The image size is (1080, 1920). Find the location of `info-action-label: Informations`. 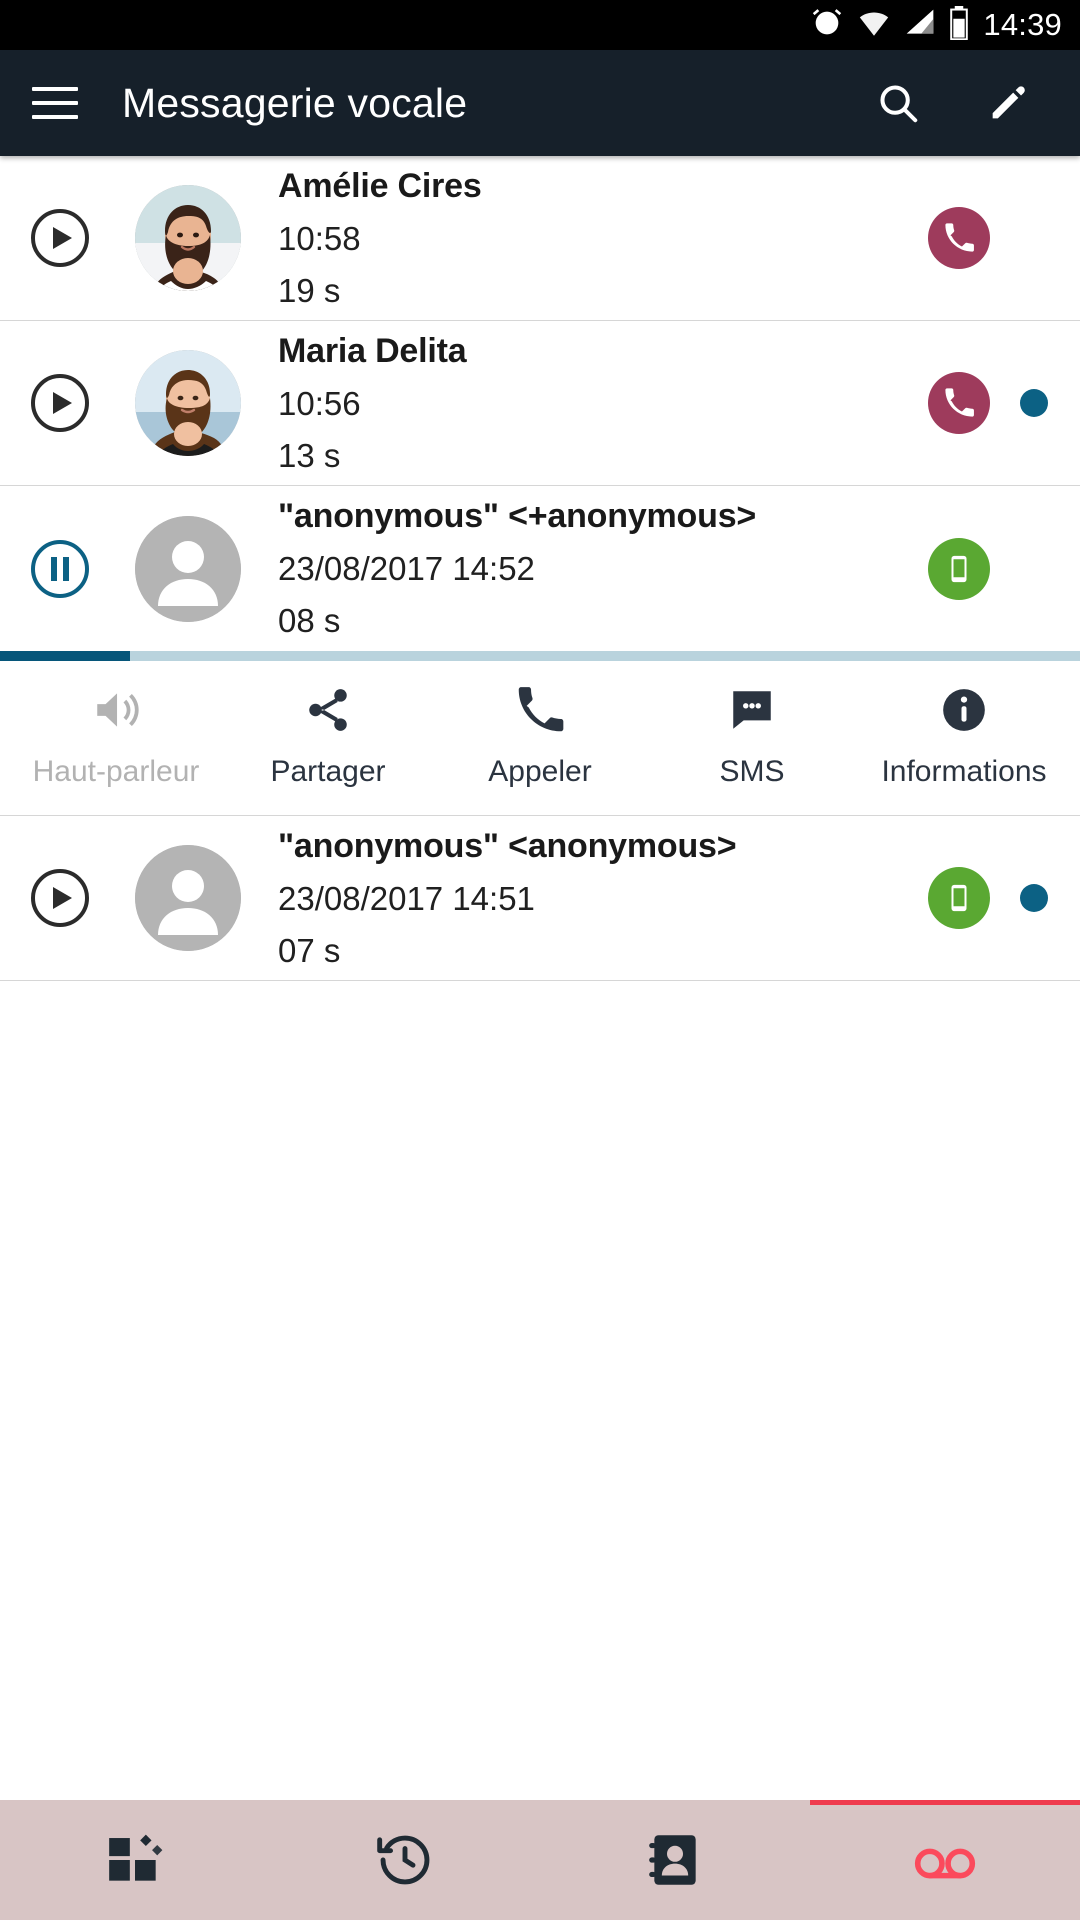

info-action-label: Informations is located at coordinates (964, 771).